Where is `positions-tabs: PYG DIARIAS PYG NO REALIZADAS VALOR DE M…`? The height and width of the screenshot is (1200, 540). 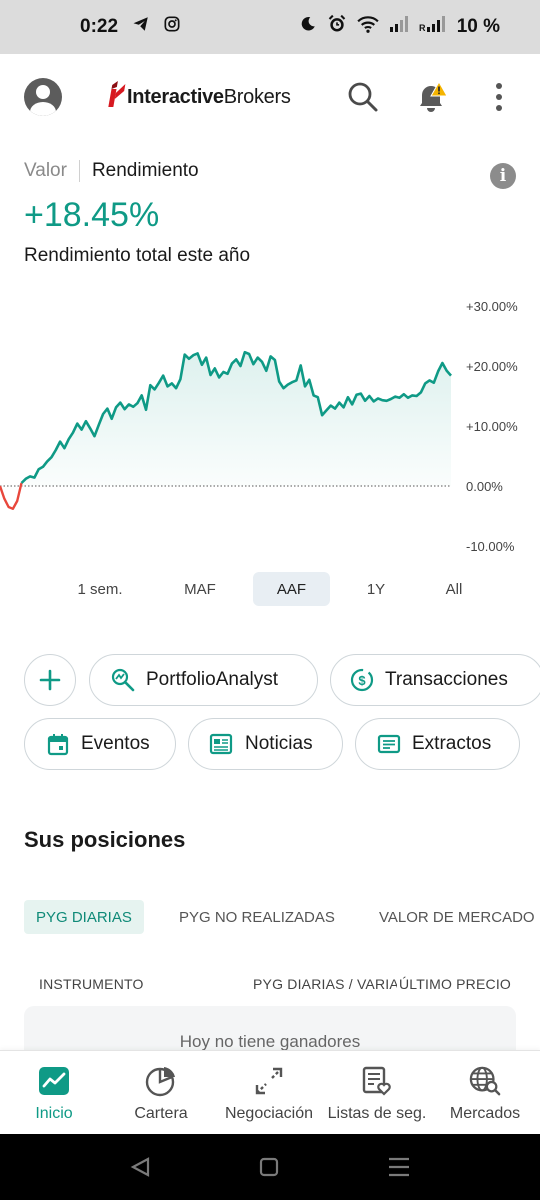 positions-tabs: PYG DIARIAS PYG NO REALIZADAS VALOR DE M… is located at coordinates (282, 917).